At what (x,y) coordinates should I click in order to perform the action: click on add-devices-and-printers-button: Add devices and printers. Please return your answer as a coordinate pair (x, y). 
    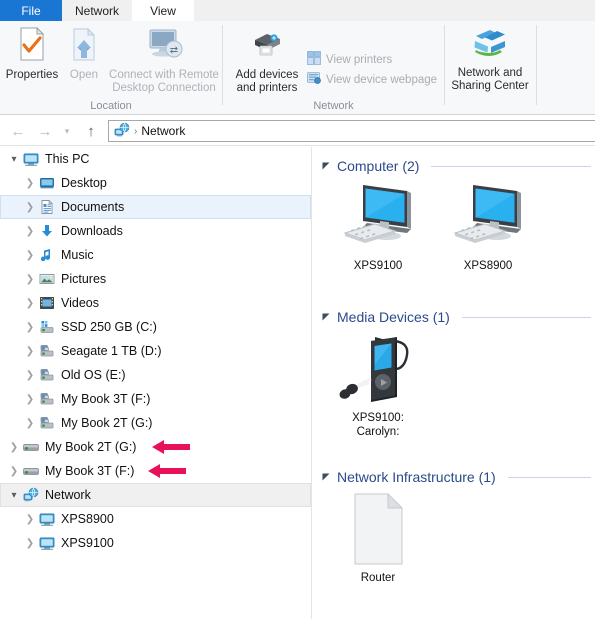
    Looking at the image, I should click on (267, 60).